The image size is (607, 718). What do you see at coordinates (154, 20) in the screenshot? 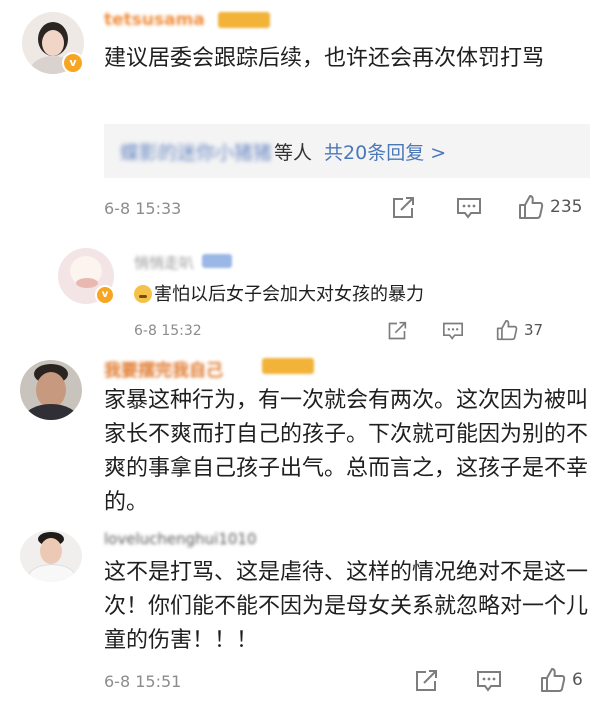
I see `username: tetsusama` at bounding box center [154, 20].